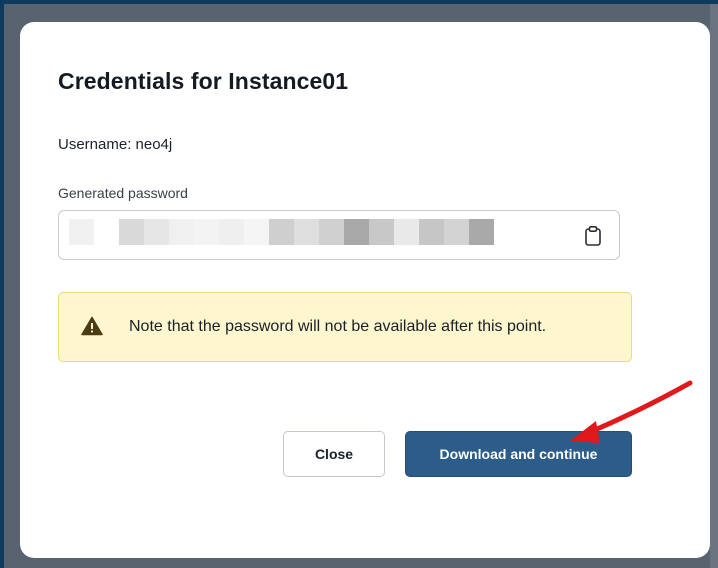  Describe the element at coordinates (518, 454) in the screenshot. I see `download-and-continue-button: Download and continue` at that location.